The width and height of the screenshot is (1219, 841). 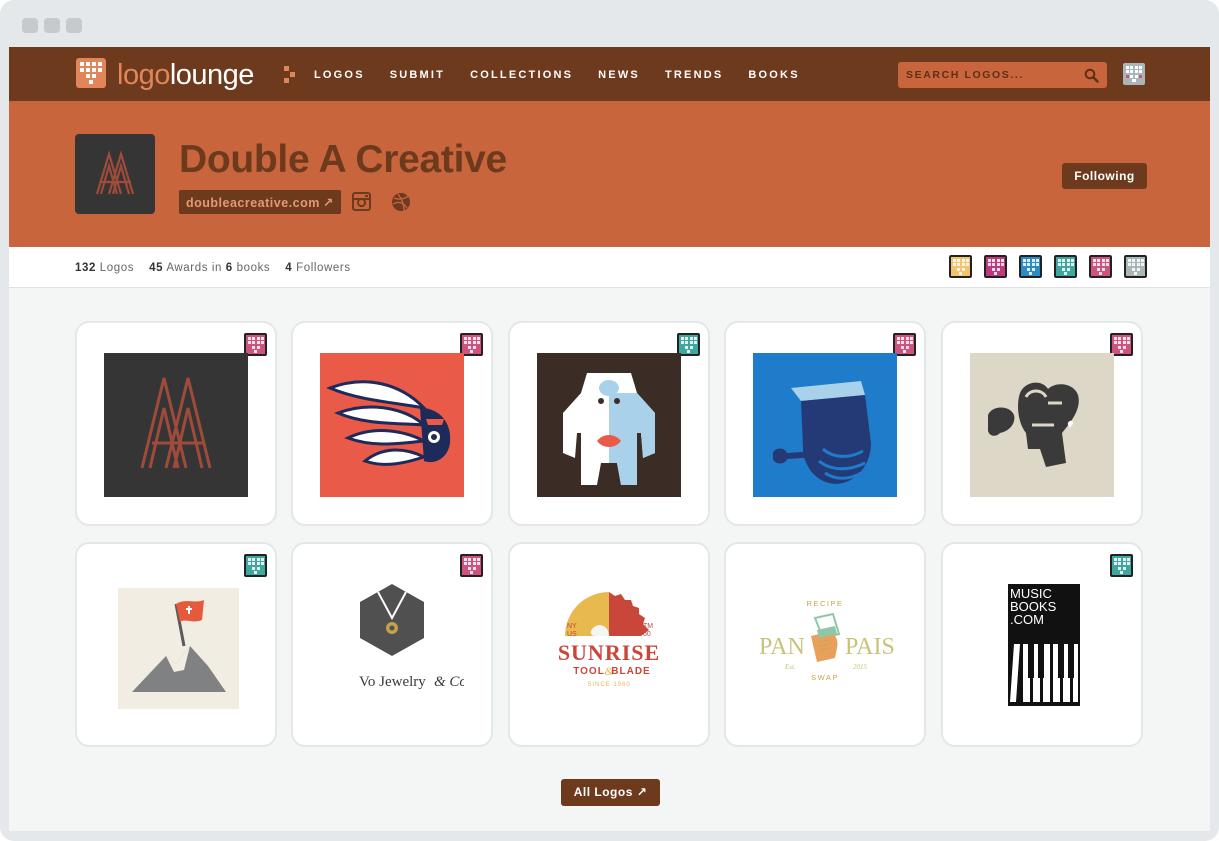 I want to click on yeti-logo-image, so click(x=609, y=425).